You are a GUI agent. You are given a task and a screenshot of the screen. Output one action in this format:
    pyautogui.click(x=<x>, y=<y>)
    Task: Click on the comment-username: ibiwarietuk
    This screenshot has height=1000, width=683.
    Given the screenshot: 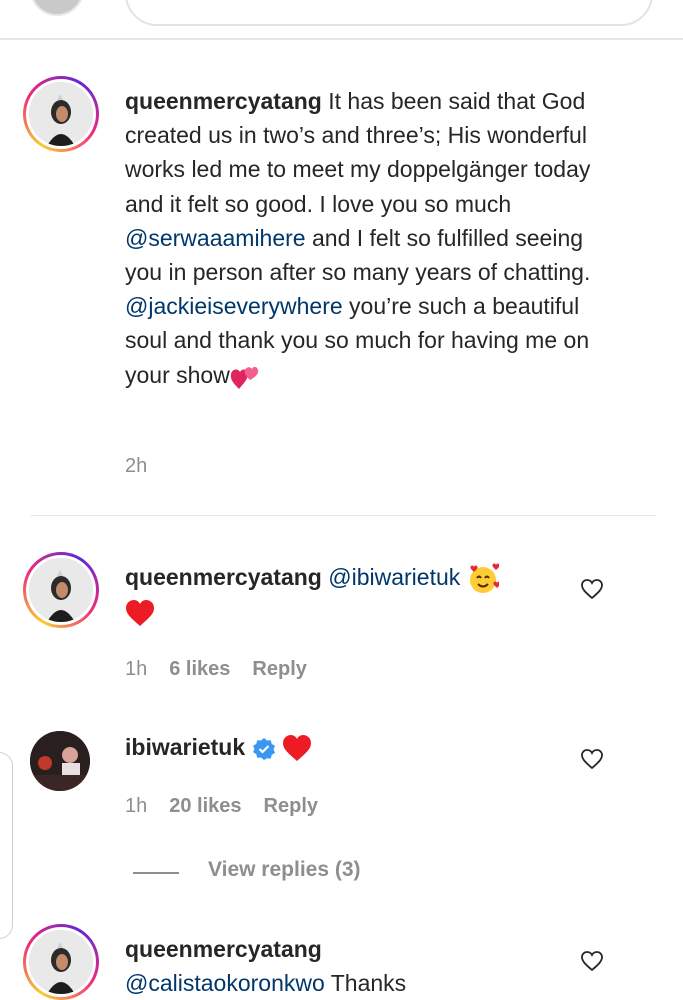 What is the action you would take?
    pyautogui.click(x=185, y=747)
    